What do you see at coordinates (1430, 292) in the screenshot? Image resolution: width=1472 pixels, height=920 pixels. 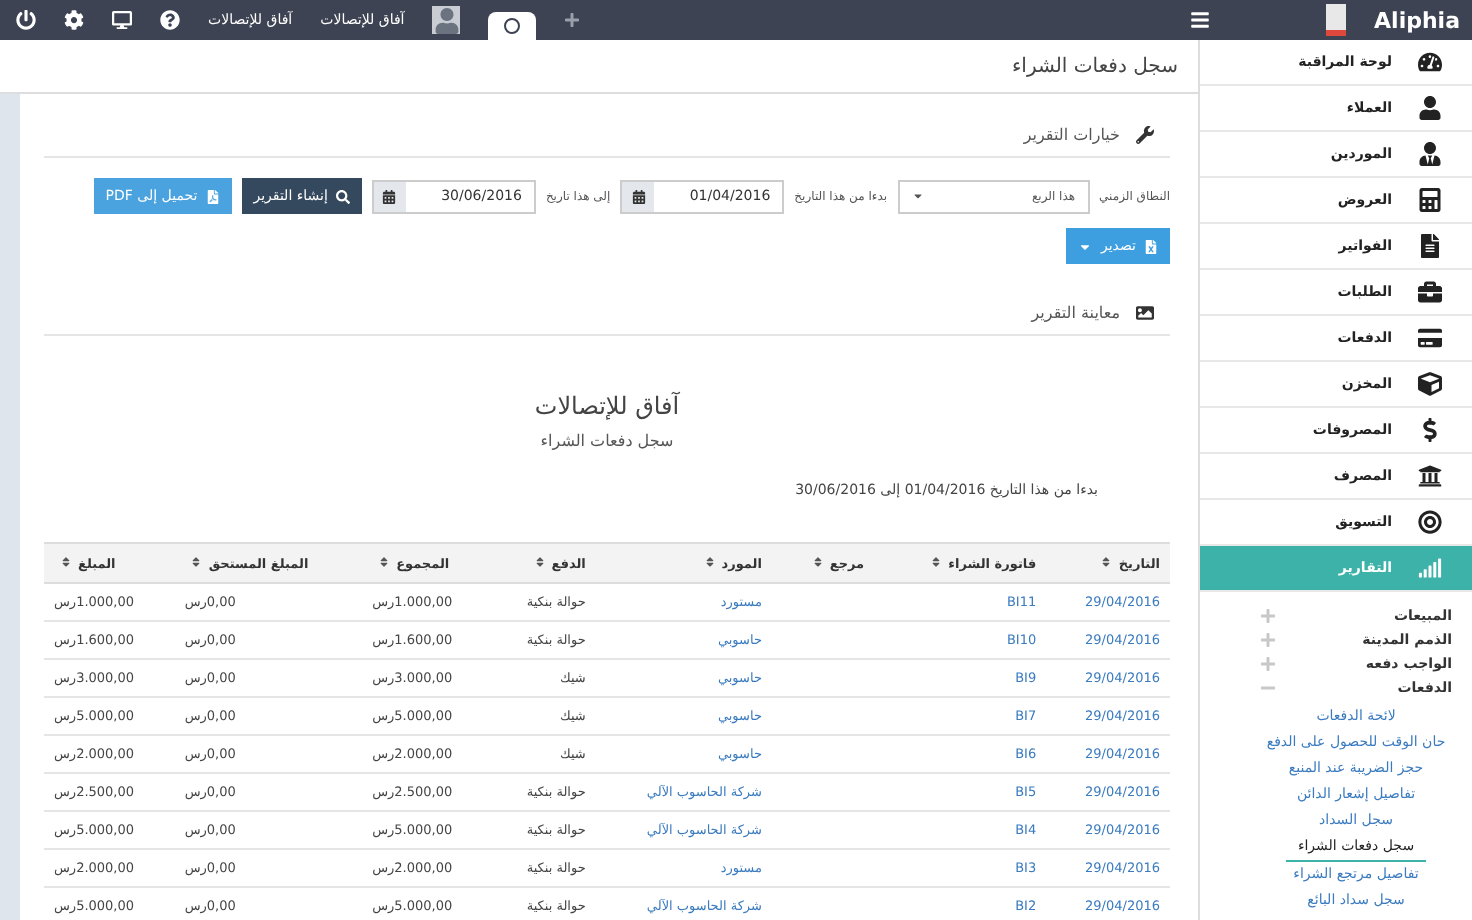 I see `briefcase-icon` at bounding box center [1430, 292].